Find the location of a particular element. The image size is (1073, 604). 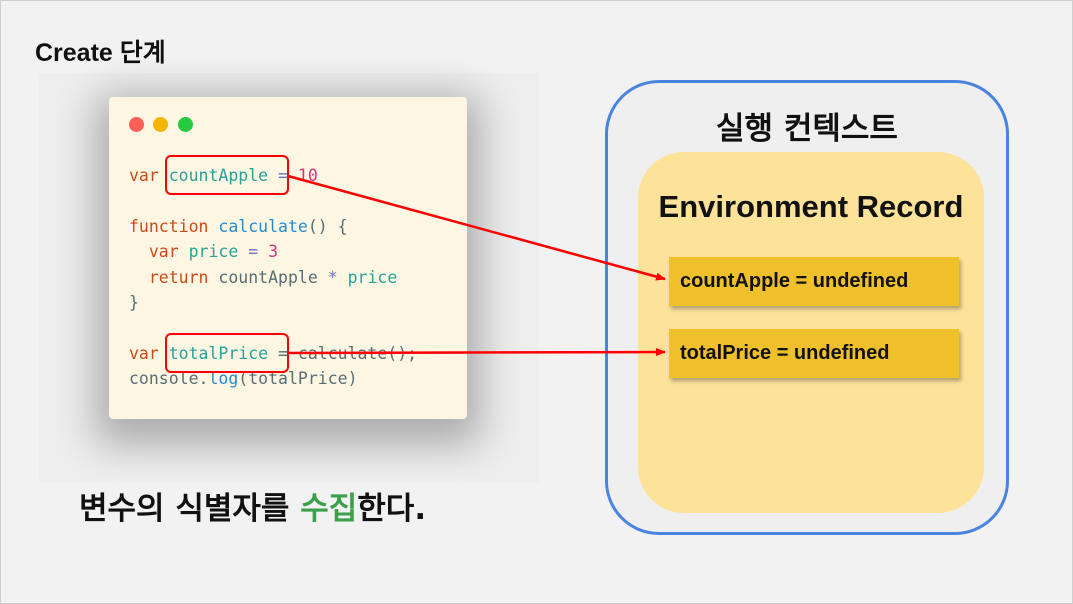

highlight-box-countapple is located at coordinates (227, 175).